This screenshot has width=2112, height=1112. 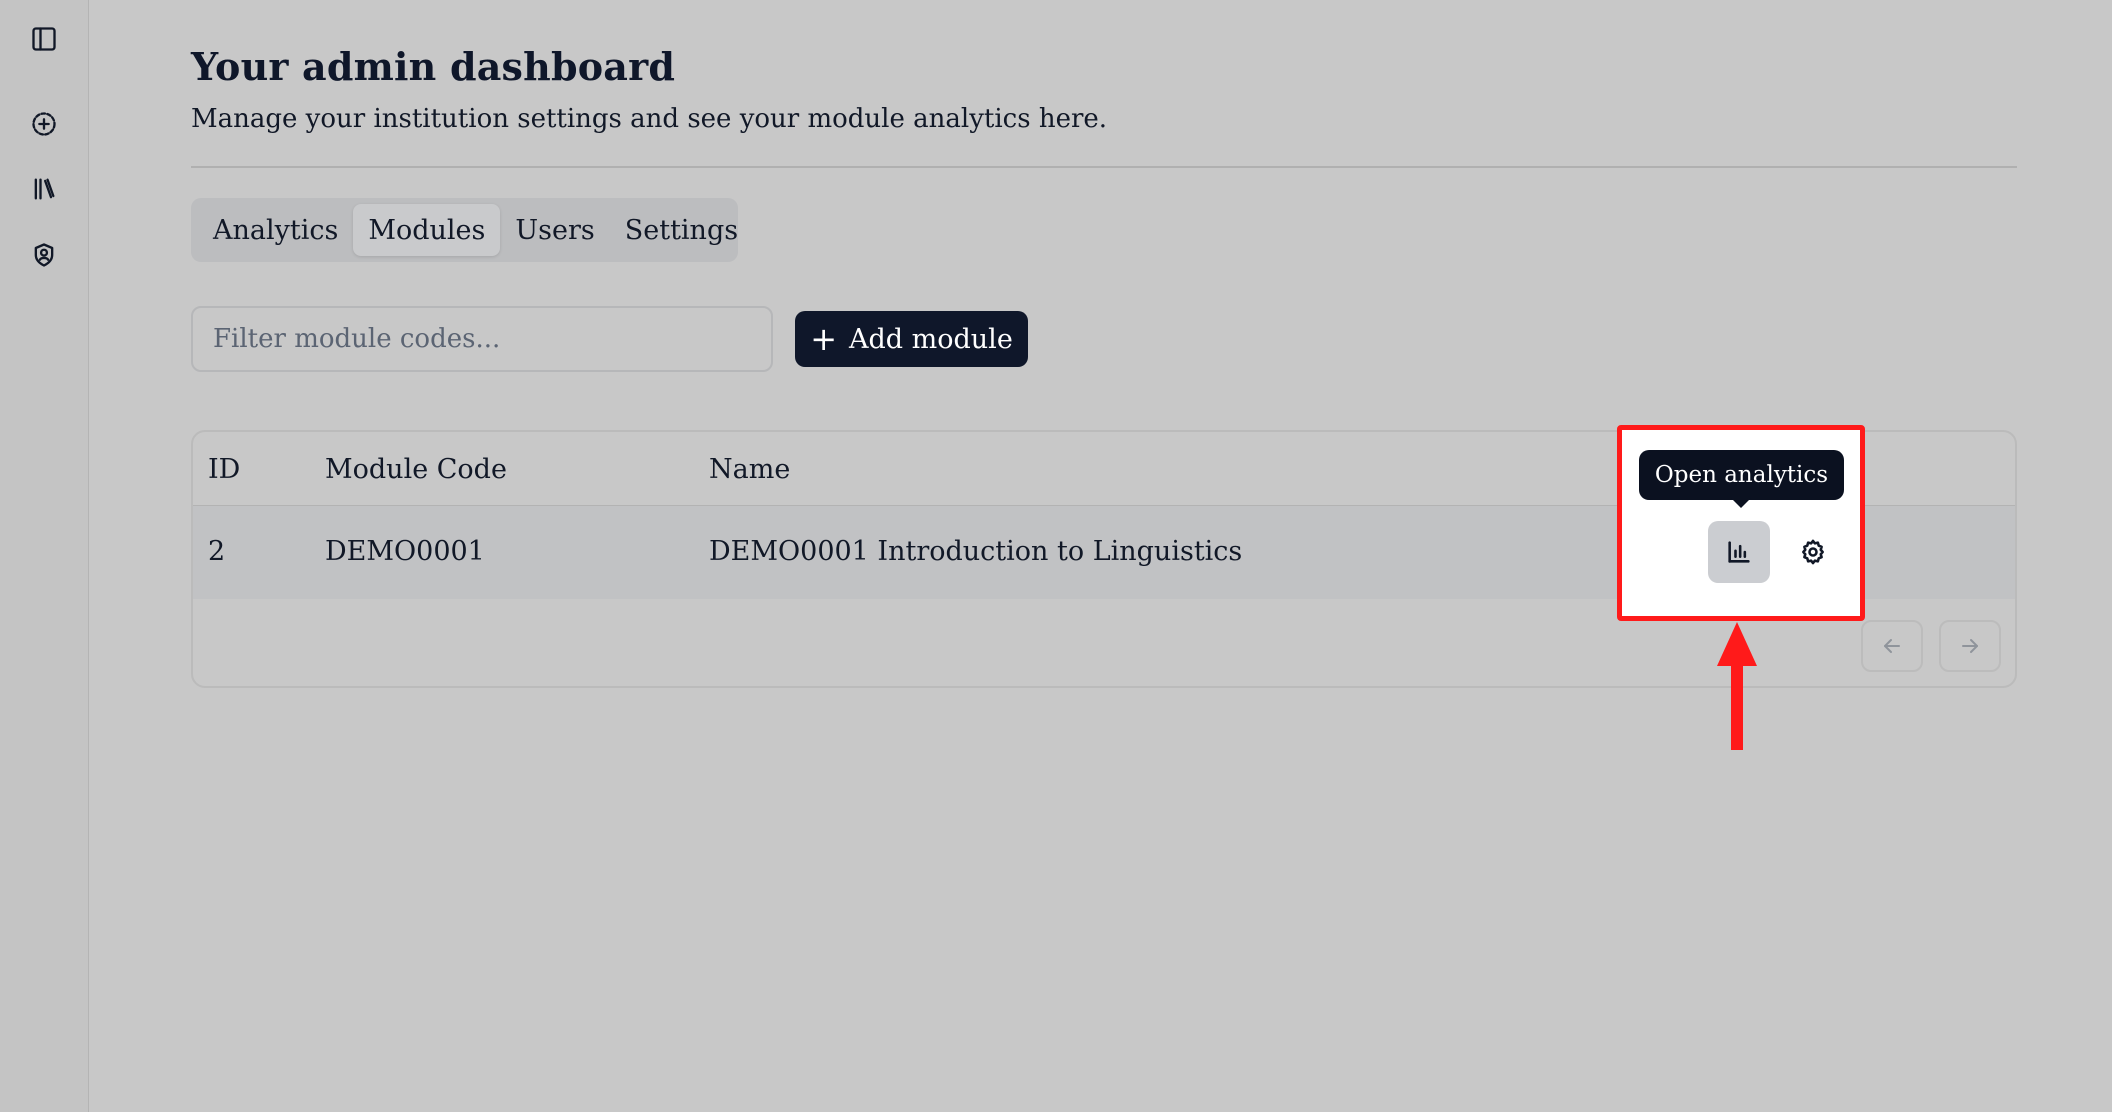 I want to click on next-page-button, so click(x=1970, y=646).